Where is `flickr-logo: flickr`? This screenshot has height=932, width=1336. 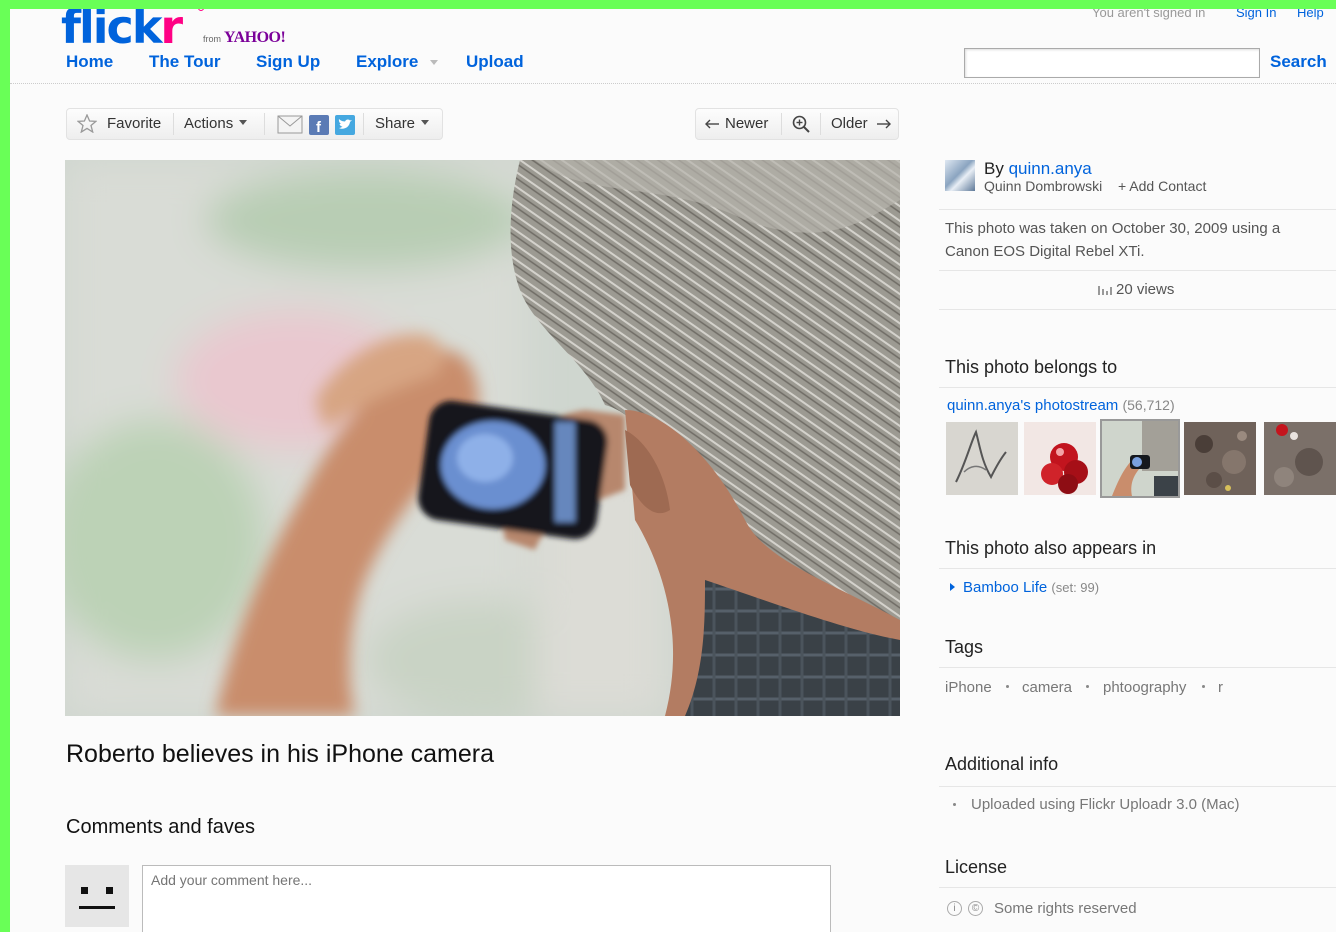 flickr-logo: flickr is located at coordinates (132, 31).